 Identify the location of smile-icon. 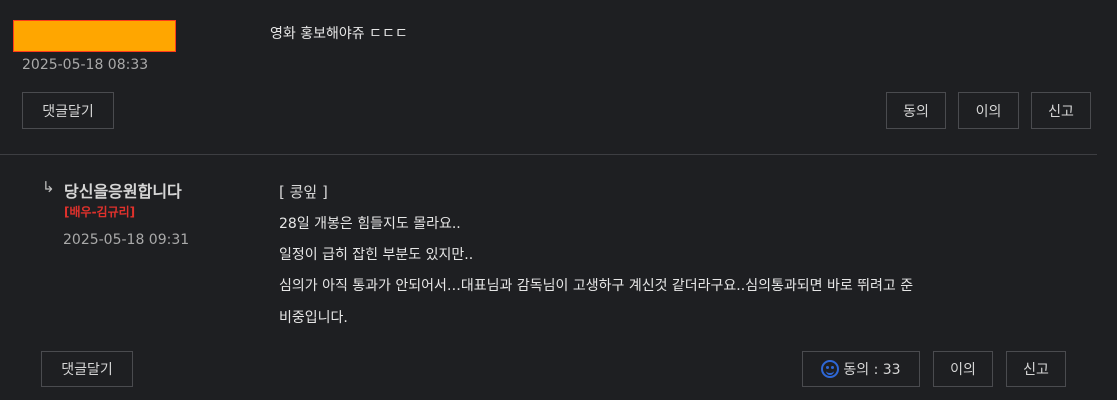
(830, 369).